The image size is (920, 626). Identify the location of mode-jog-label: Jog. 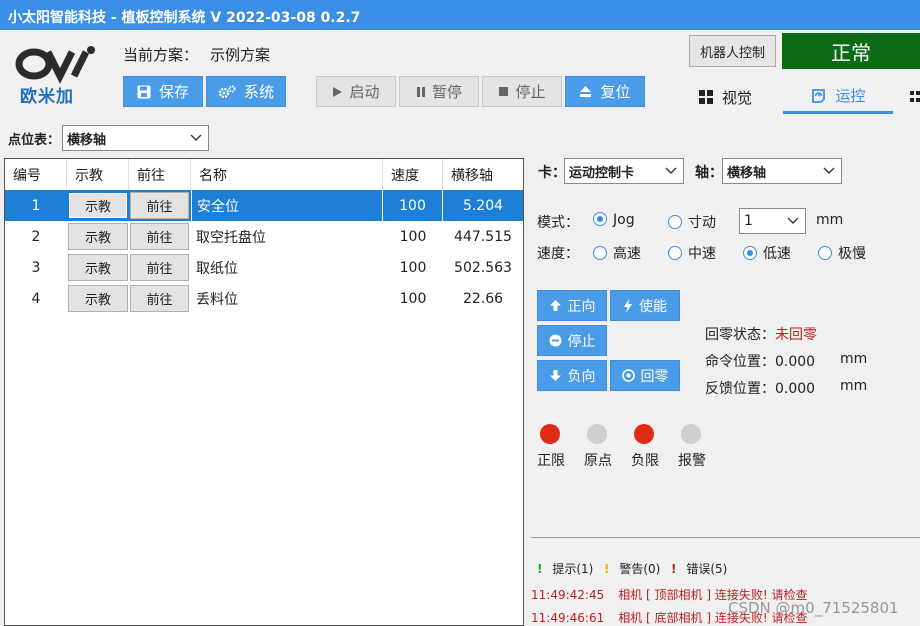
(624, 220).